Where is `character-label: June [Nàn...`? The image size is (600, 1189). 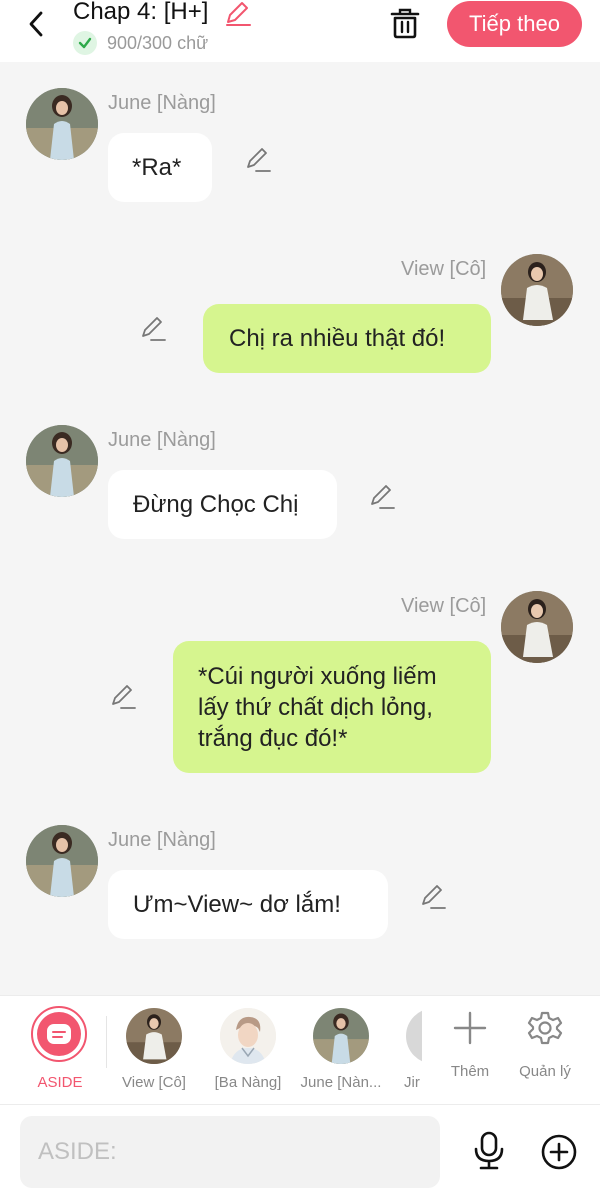
character-label: June [Nàn... is located at coordinates (341, 1082).